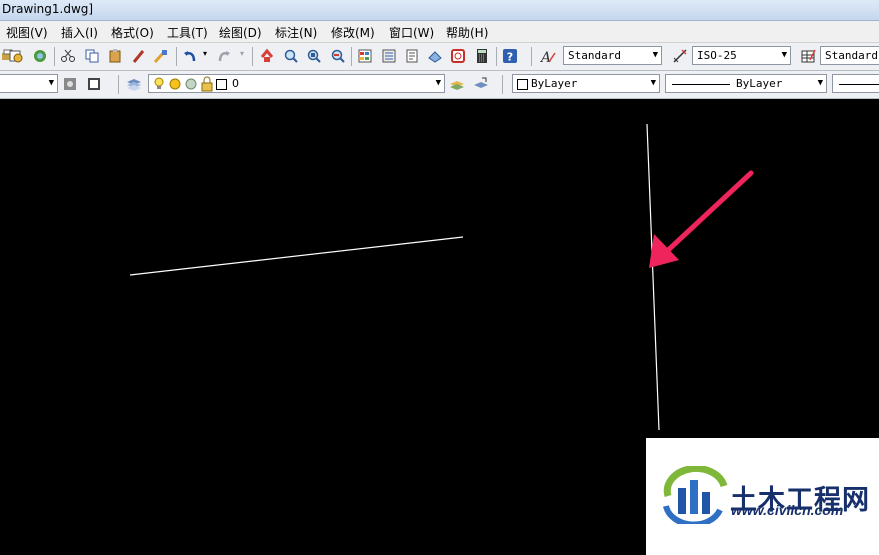 This screenshot has width=879, height=555. I want to click on drawn-line-horizontal, so click(296, 256).